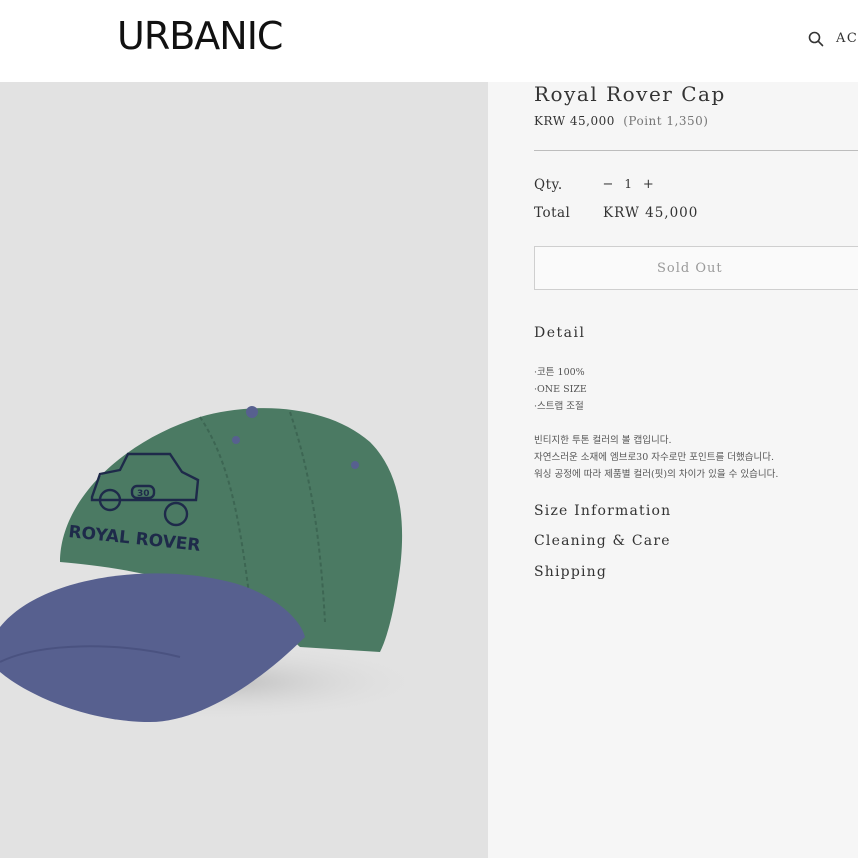 Image resolution: width=858 pixels, height=858 pixels. I want to click on qty-label: Qty., so click(548, 185).